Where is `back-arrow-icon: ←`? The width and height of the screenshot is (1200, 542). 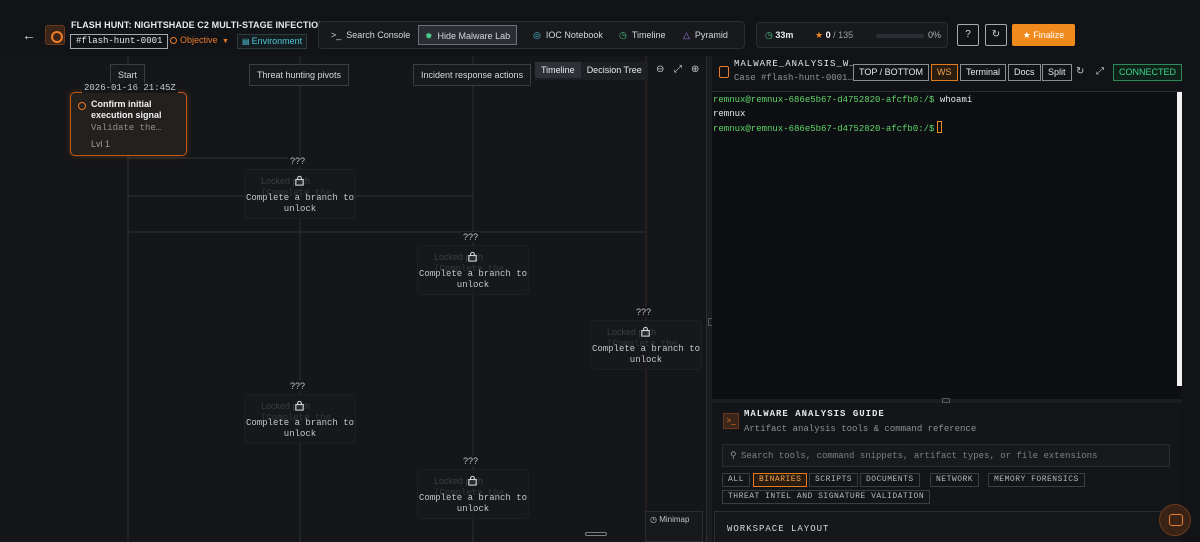 back-arrow-icon: ← is located at coordinates (30, 35).